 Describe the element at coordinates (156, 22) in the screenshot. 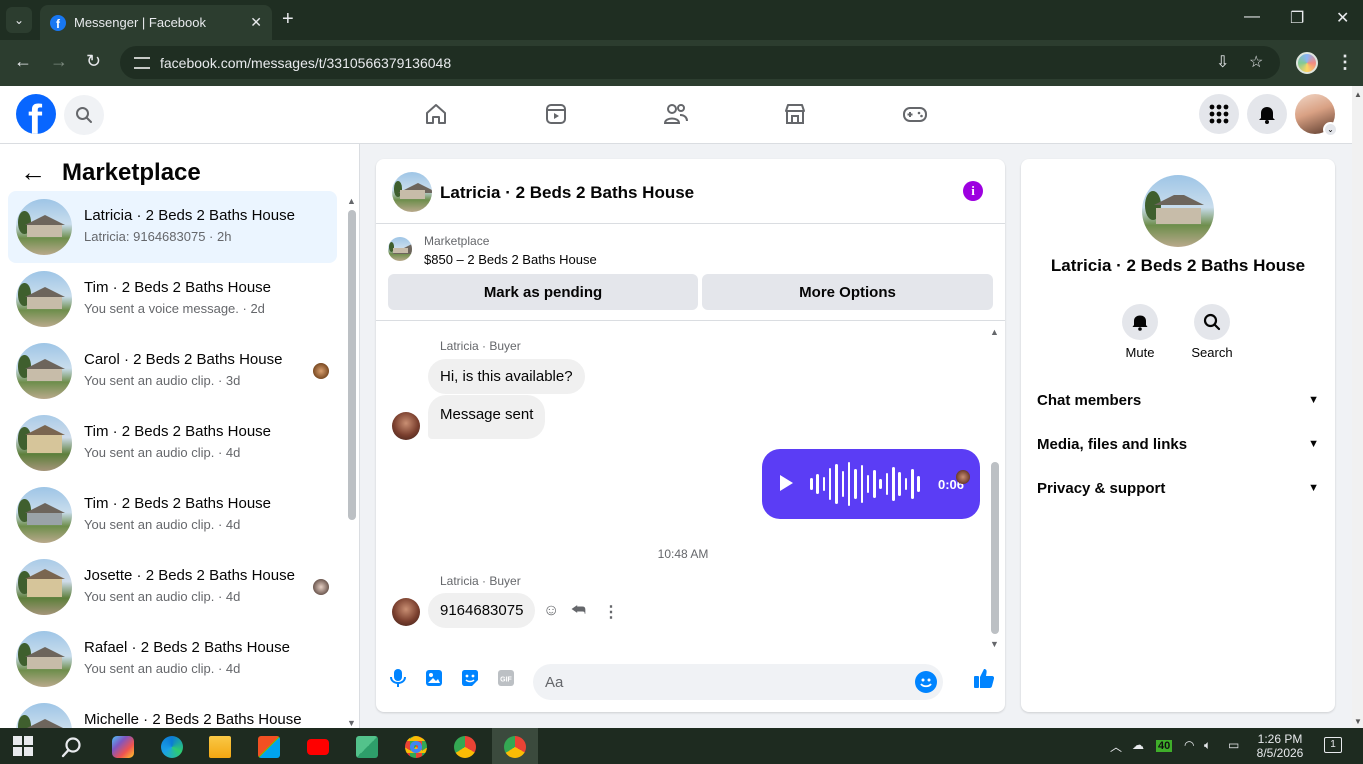

I see `browser-tab: f Messenger | Facebook ✕` at that location.